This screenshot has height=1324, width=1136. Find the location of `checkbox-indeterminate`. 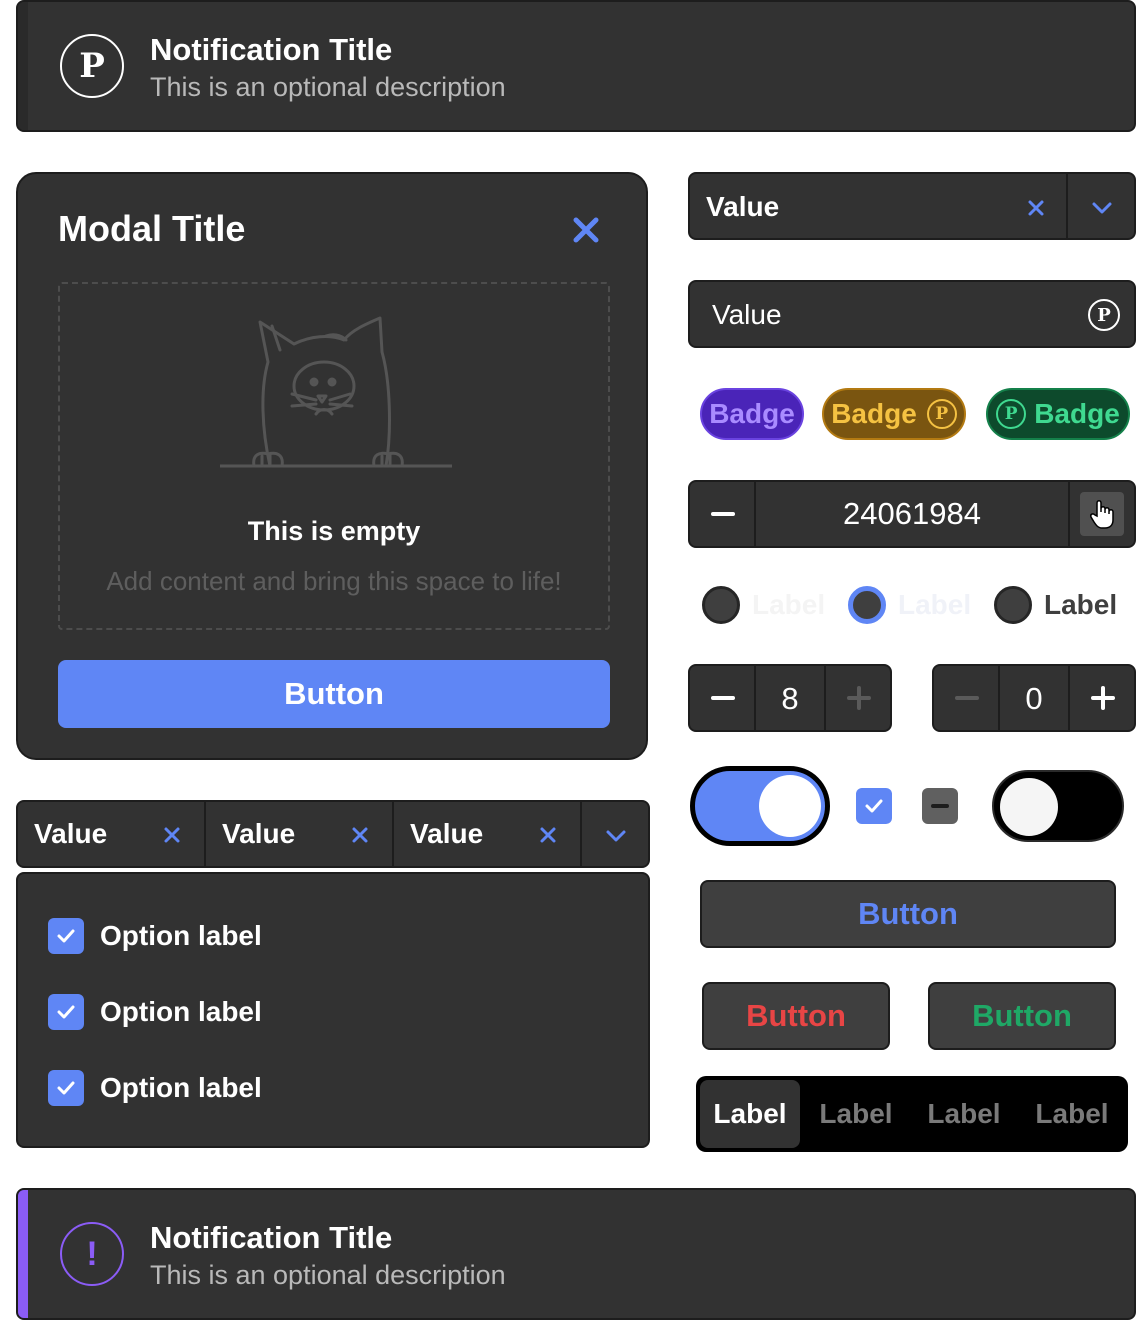

checkbox-indeterminate is located at coordinates (940, 806).